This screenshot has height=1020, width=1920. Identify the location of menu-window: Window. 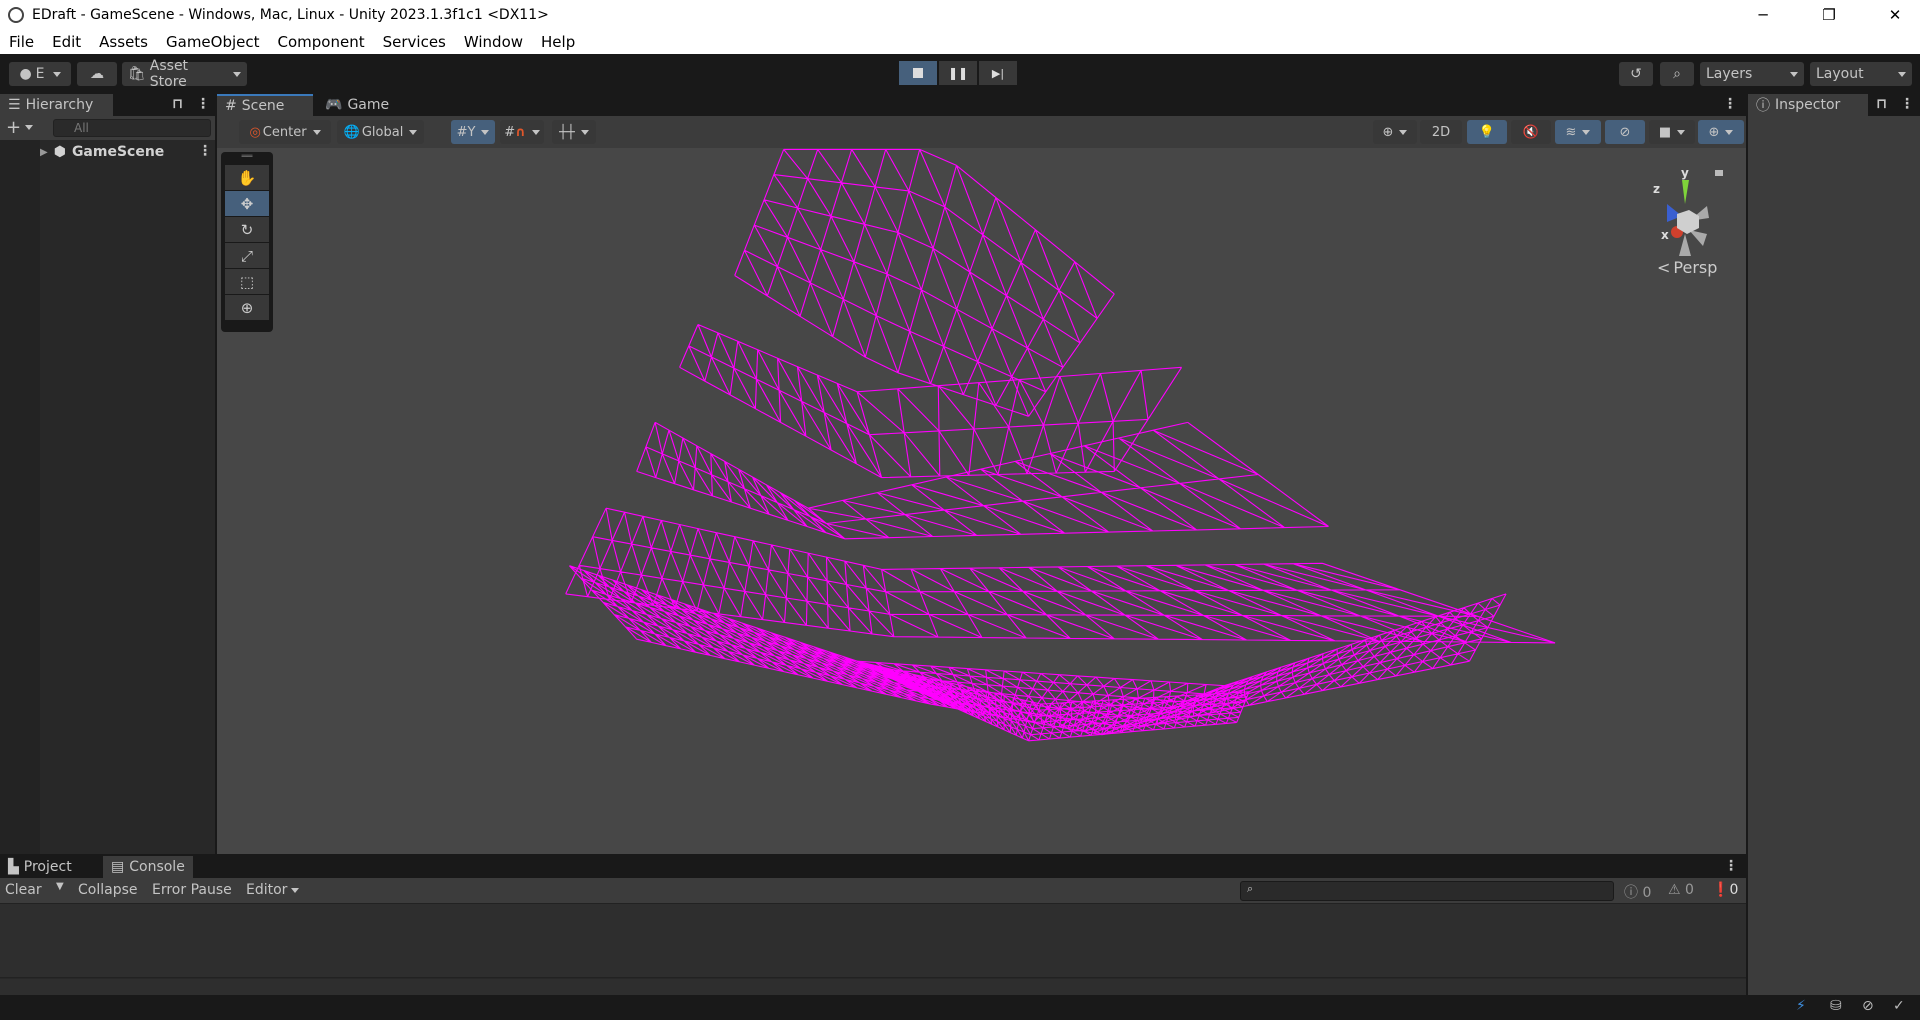
(493, 42).